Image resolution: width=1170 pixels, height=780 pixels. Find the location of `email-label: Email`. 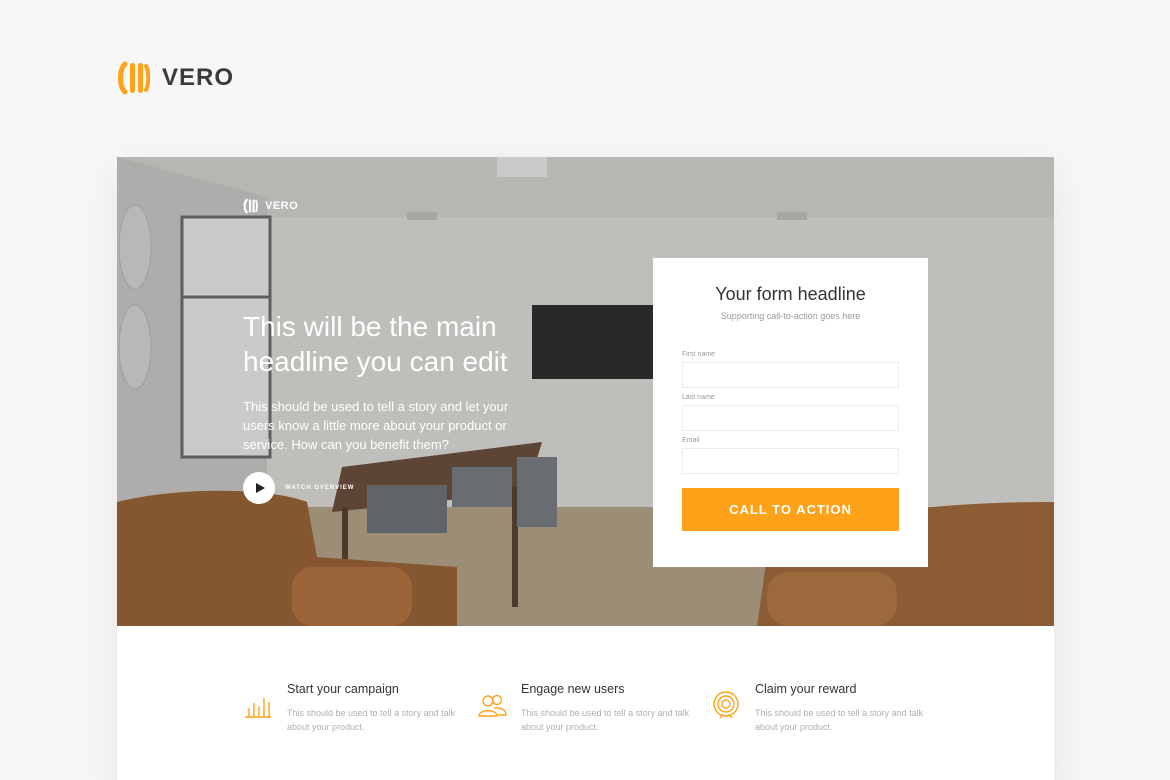

email-label: Email is located at coordinates (691, 440).